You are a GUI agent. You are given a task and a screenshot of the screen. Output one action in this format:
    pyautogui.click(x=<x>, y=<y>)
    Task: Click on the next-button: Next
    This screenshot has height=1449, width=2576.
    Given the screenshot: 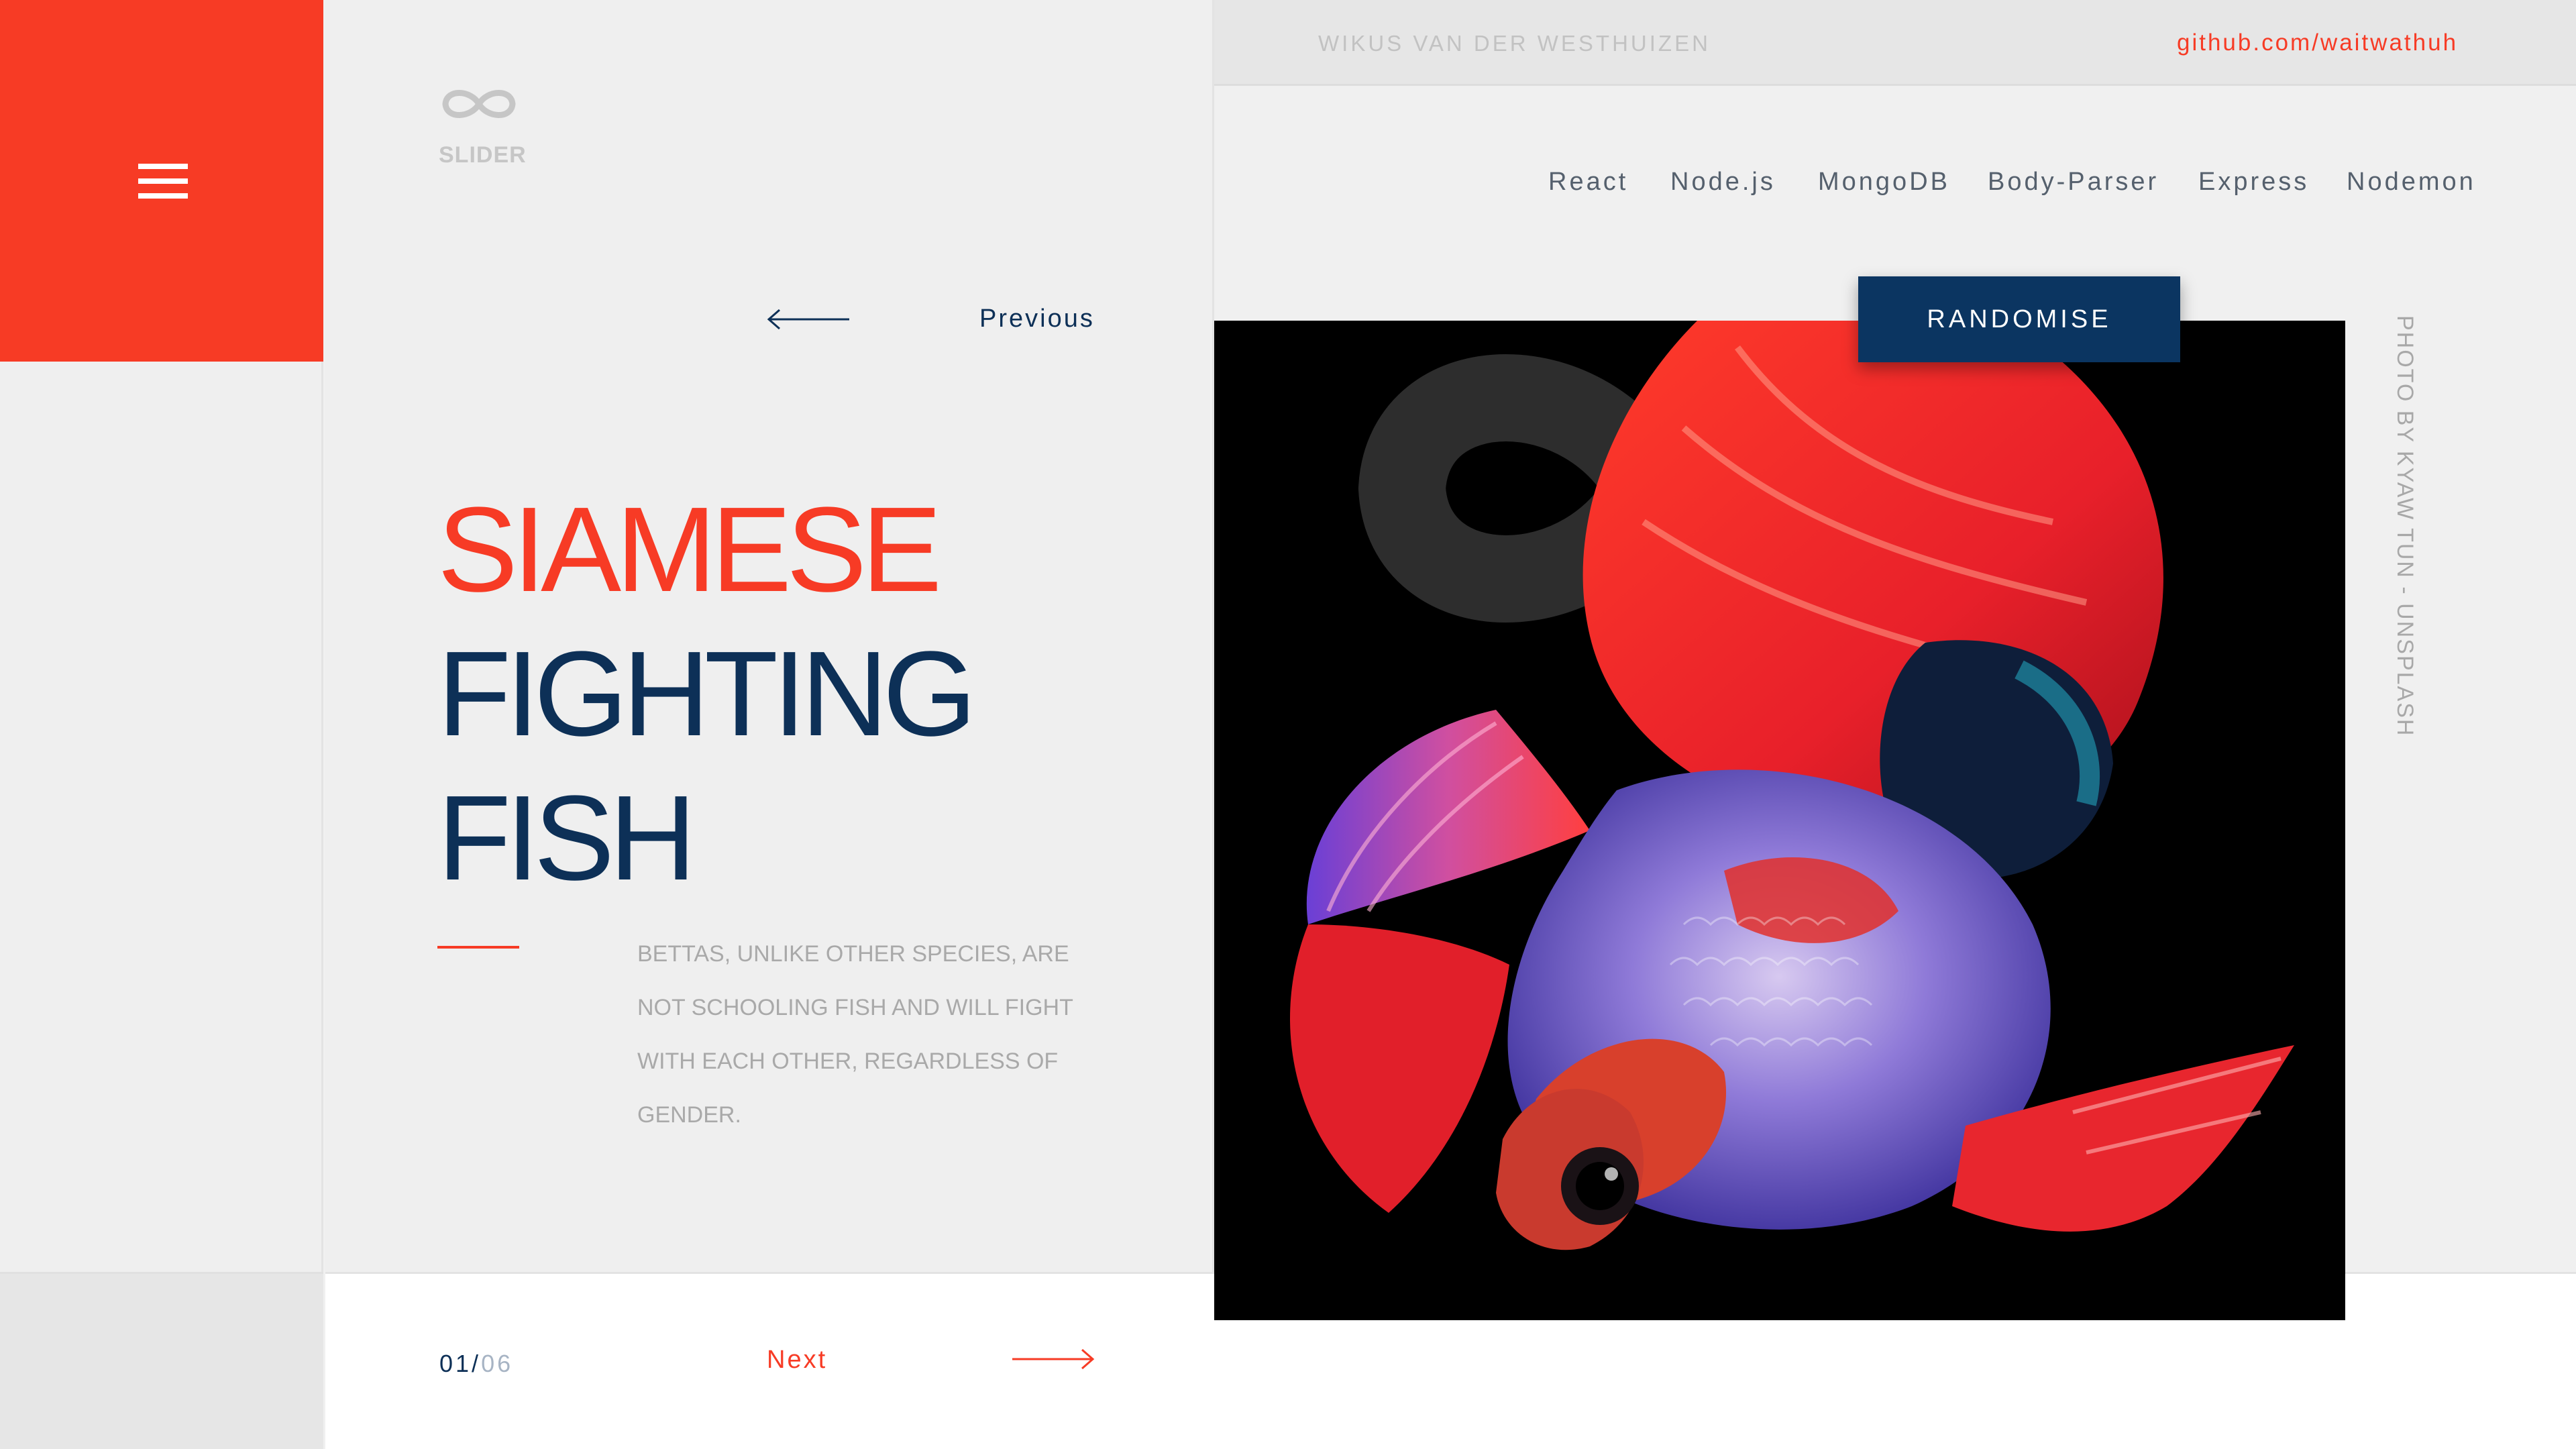 What is the action you would take?
    pyautogui.click(x=797, y=1360)
    